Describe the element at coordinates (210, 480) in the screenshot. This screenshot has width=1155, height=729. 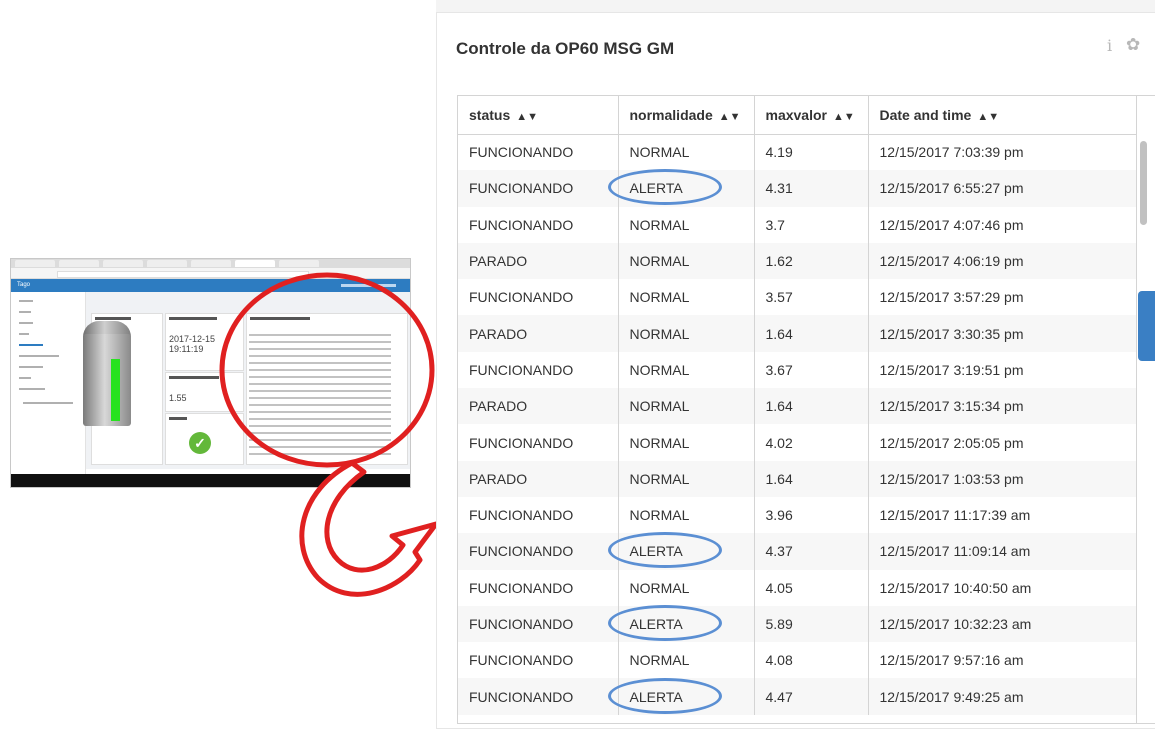
I see `windows-taskbar` at that location.